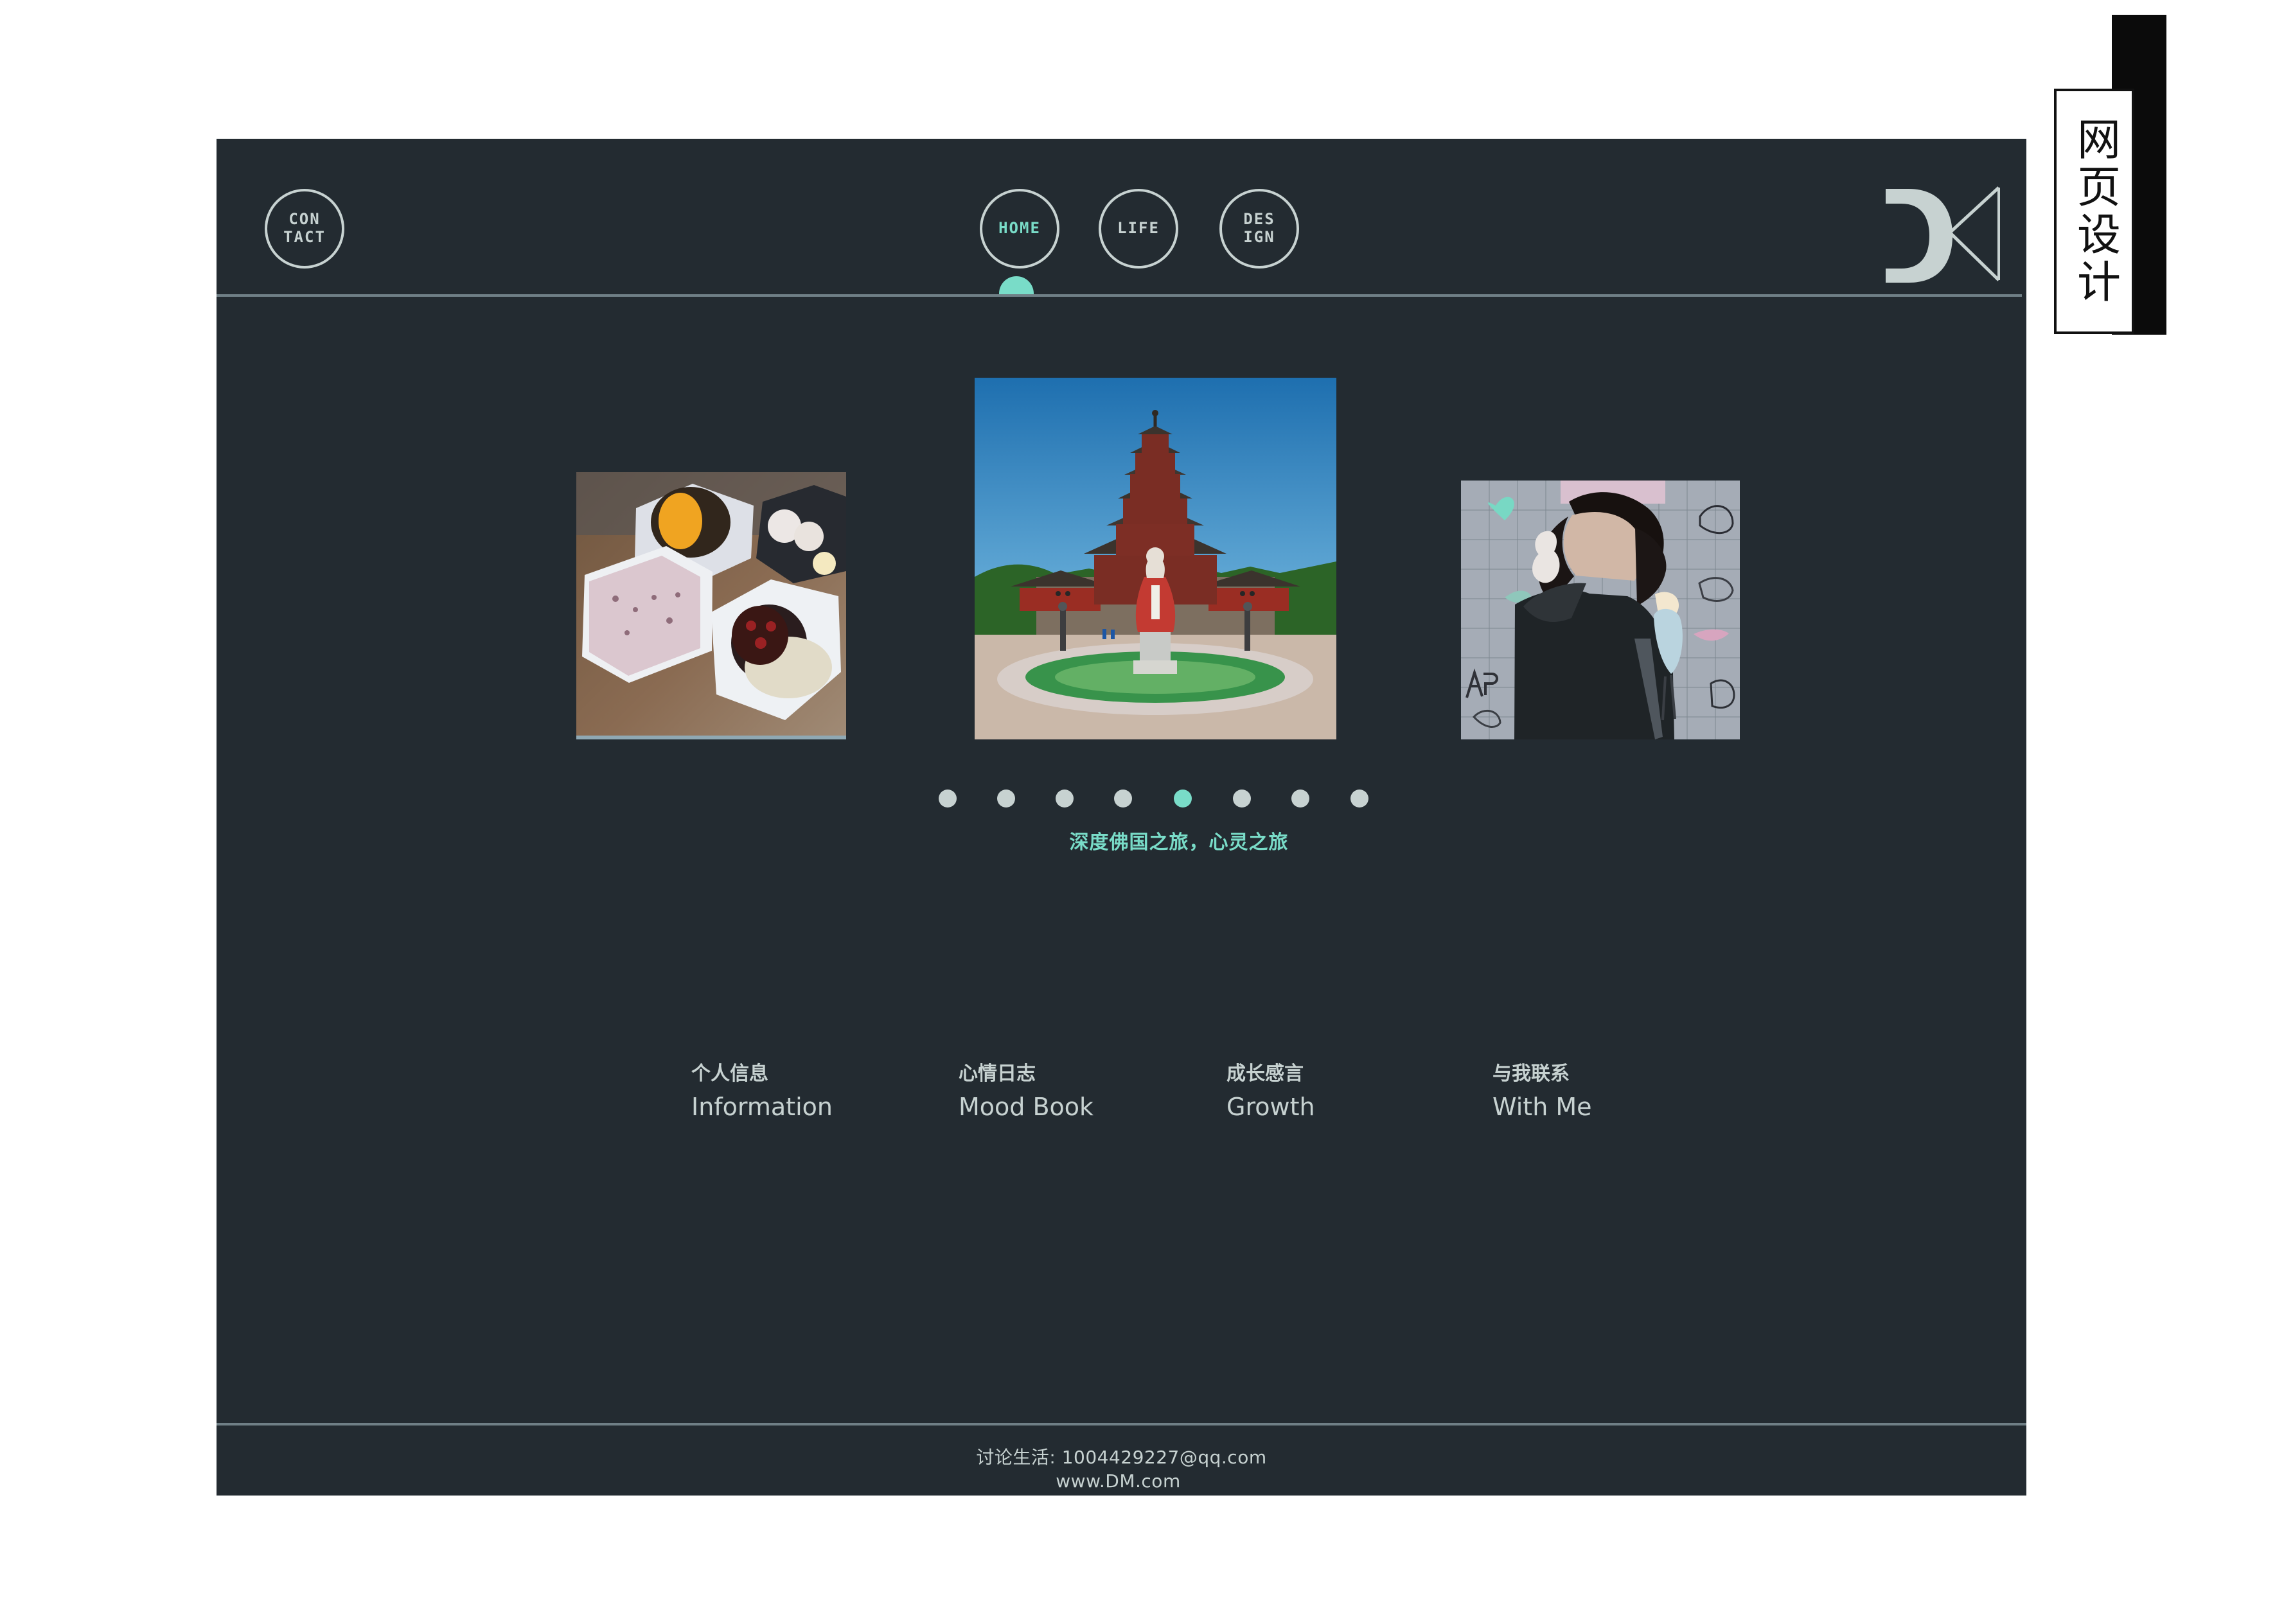 The height and width of the screenshot is (1624, 2284). Describe the element at coordinates (1179, 843) in the screenshot. I see `gallery-caption: 深度佛国之旅，心灵之旅` at that location.